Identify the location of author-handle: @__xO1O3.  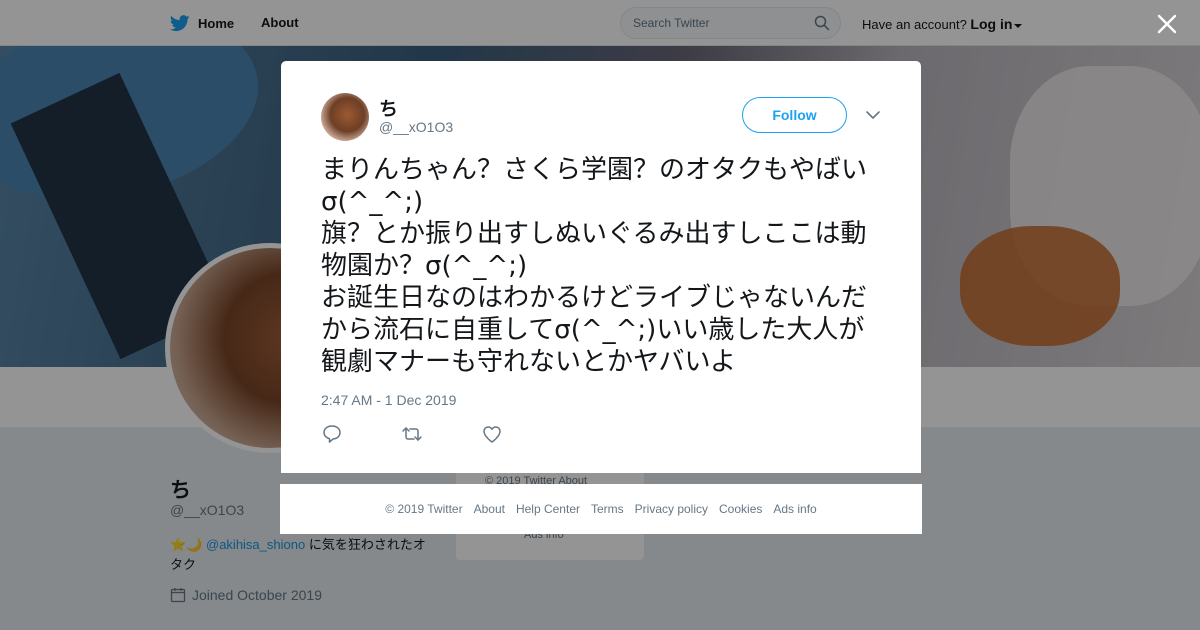
(416, 127).